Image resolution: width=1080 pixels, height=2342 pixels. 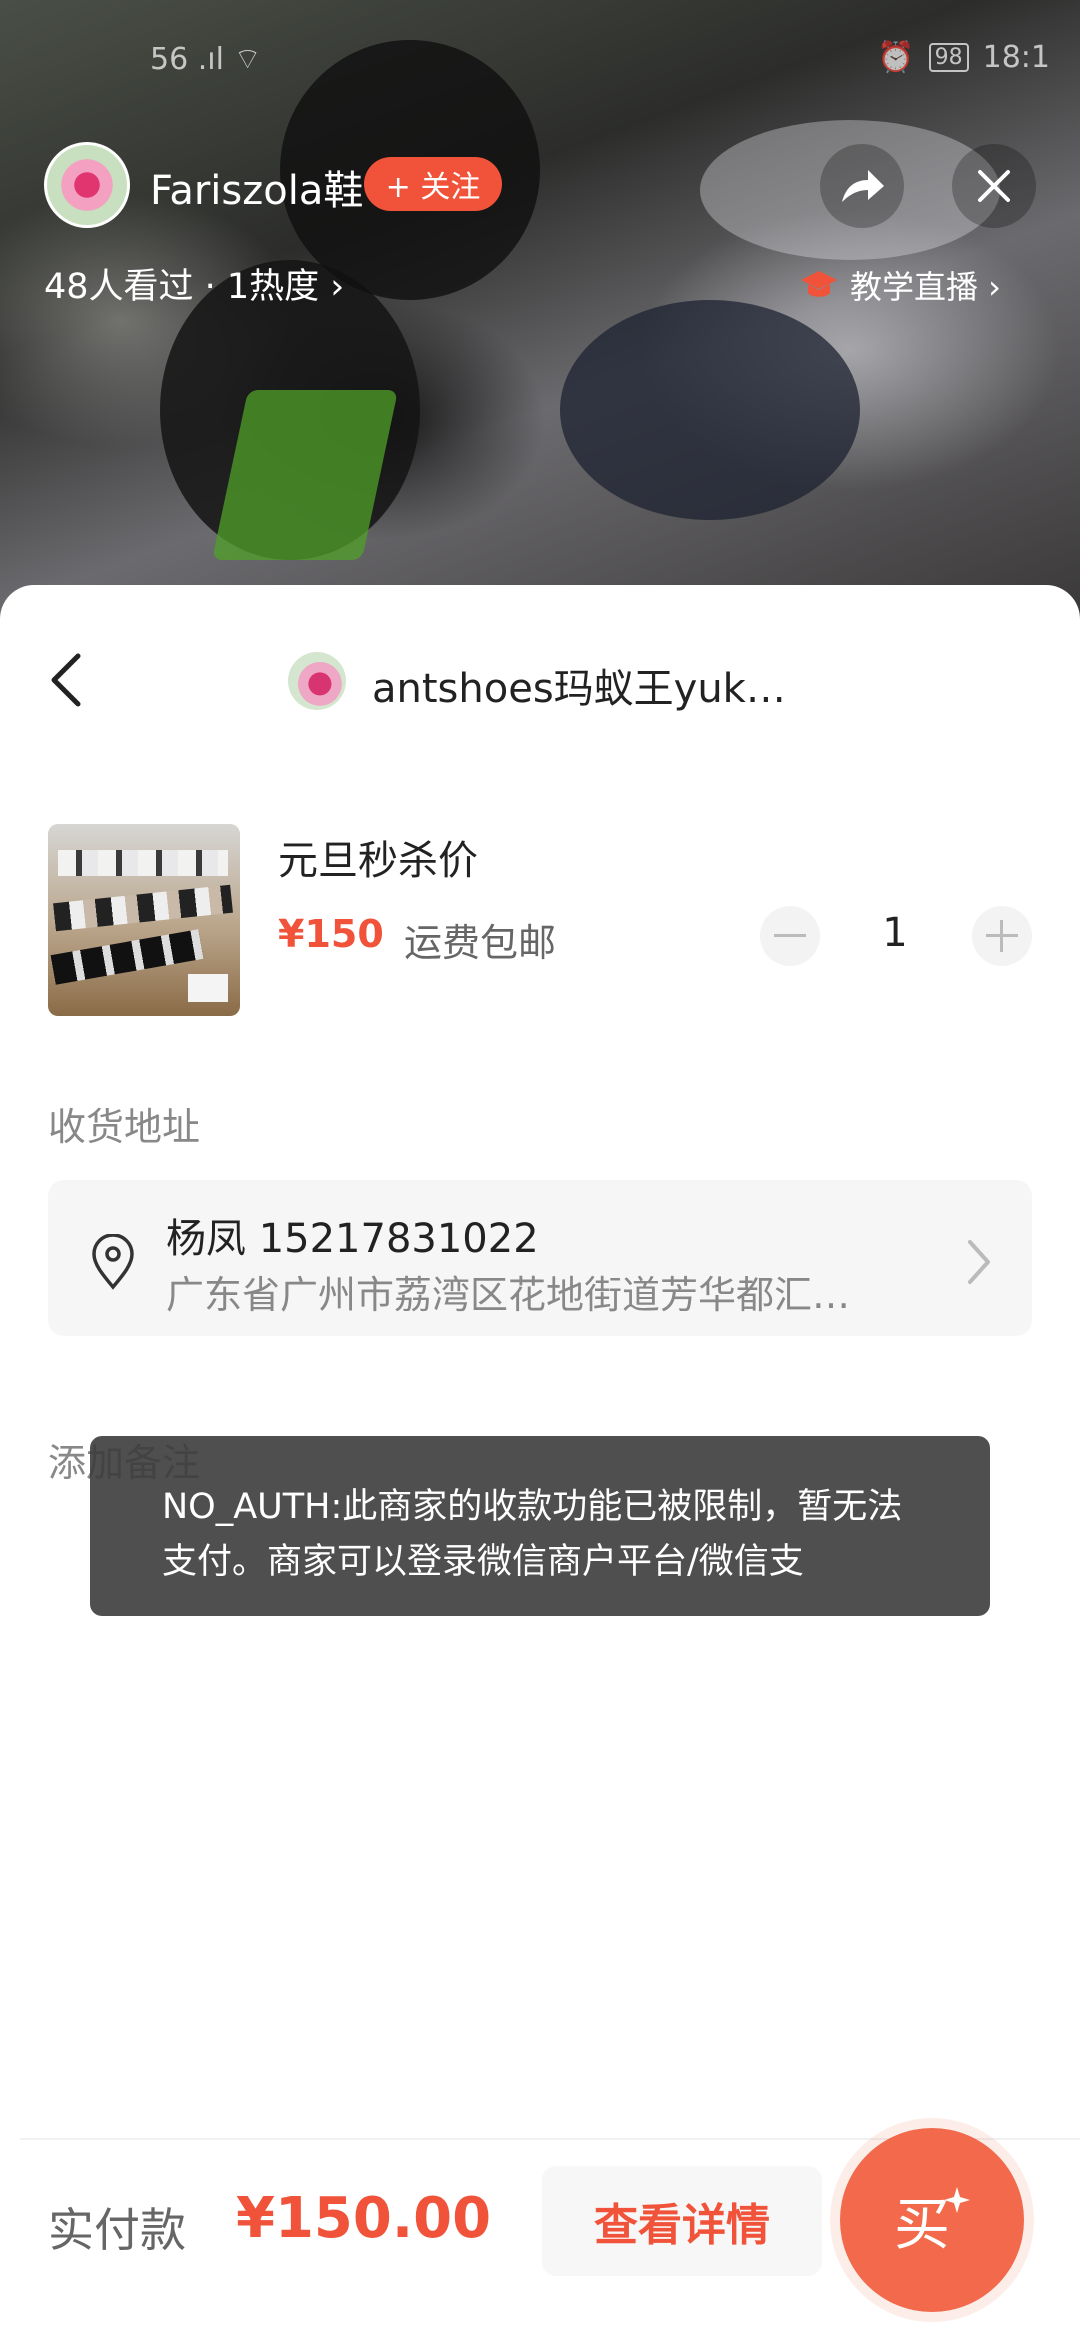 What do you see at coordinates (317, 681) in the screenshot?
I see `shop-avatar` at bounding box center [317, 681].